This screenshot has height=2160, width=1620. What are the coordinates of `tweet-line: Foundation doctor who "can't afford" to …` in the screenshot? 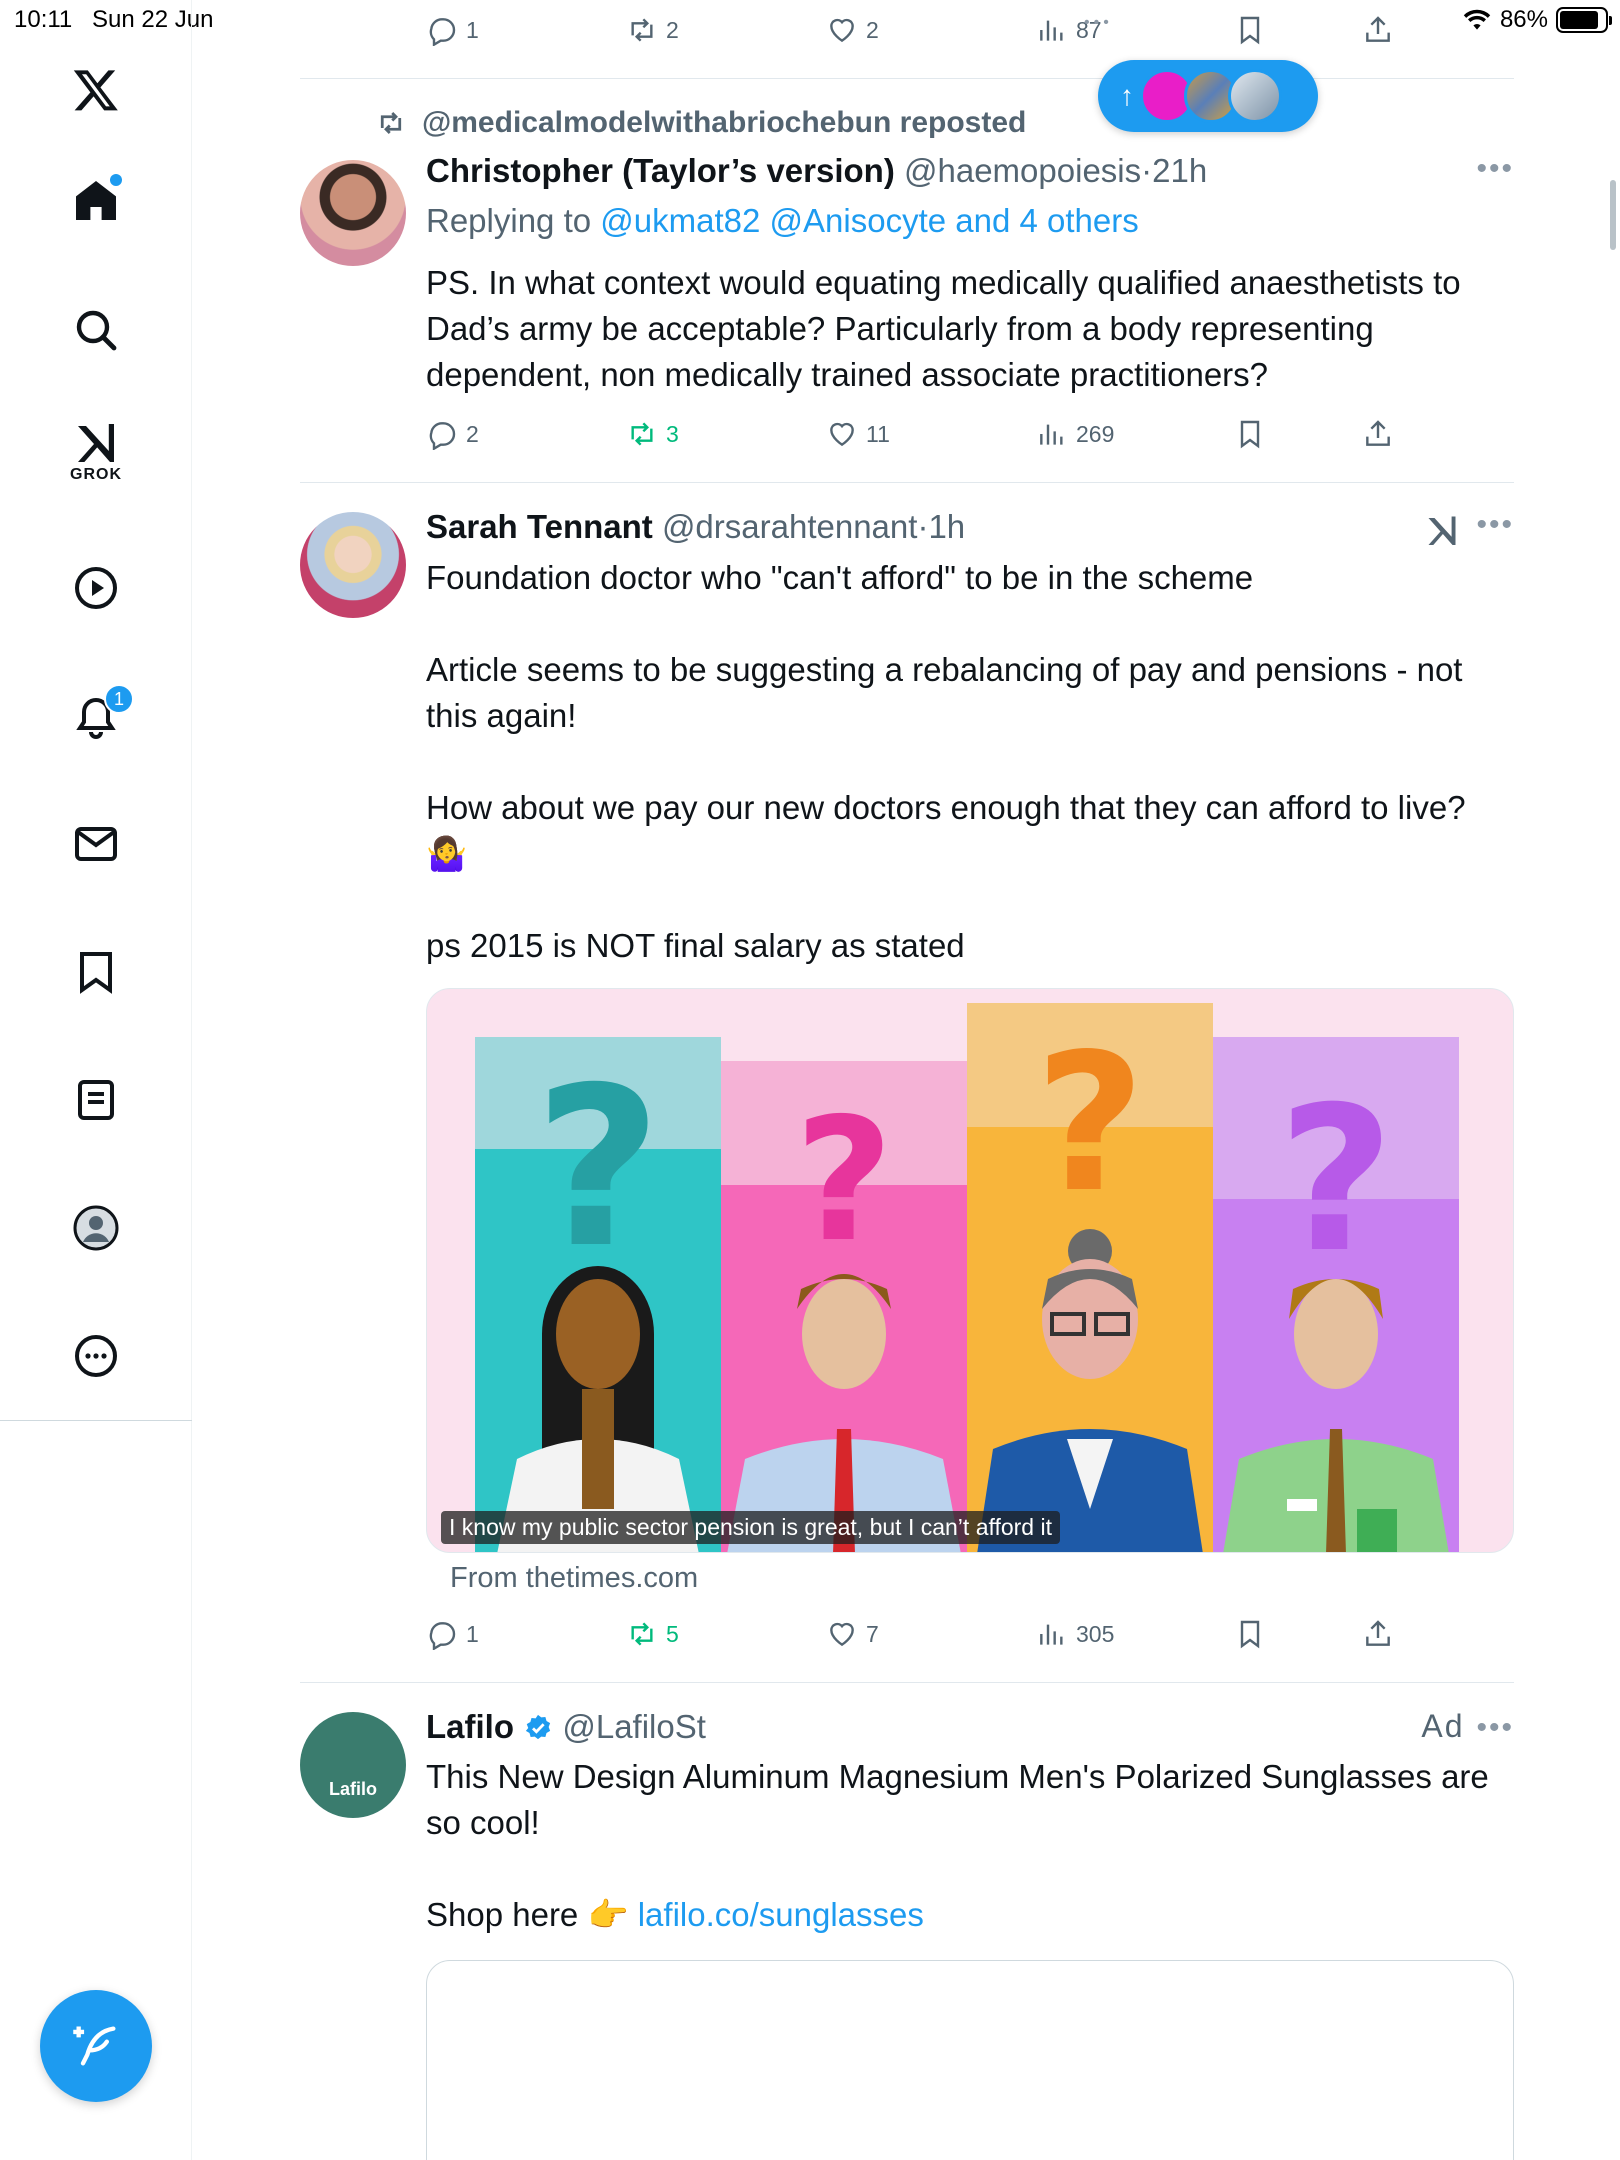 It's located at (840, 577).